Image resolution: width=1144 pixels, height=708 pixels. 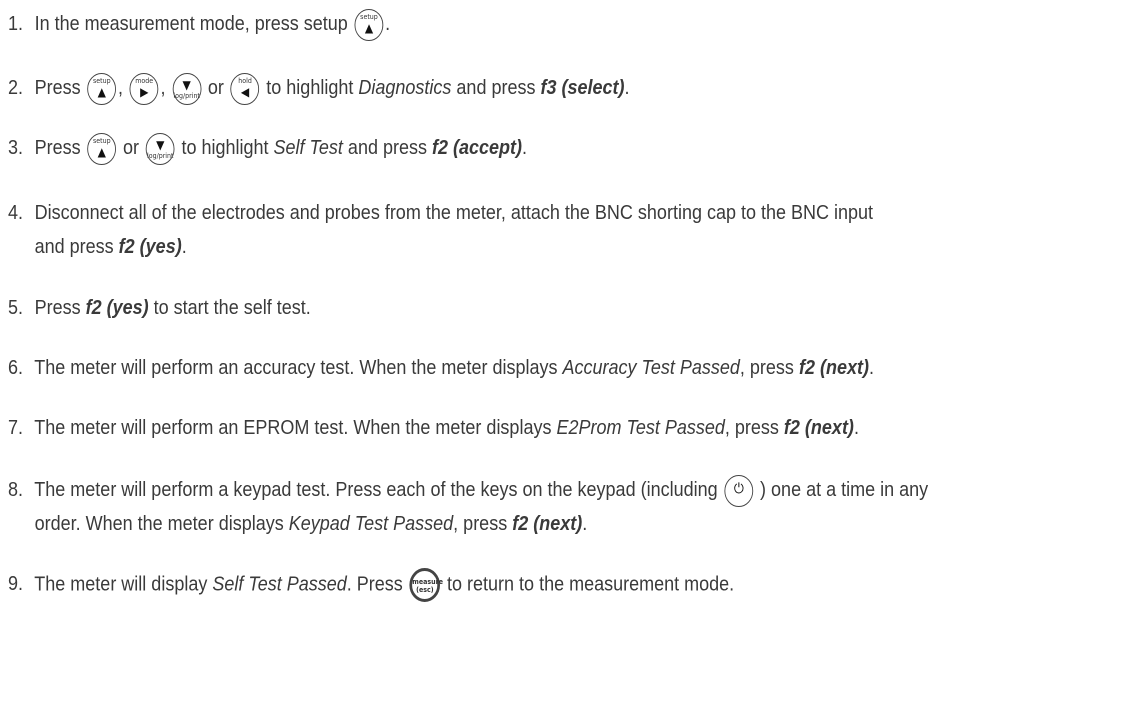 I want to click on hold-left-key-icon: hold ◀, so click(x=245, y=88).